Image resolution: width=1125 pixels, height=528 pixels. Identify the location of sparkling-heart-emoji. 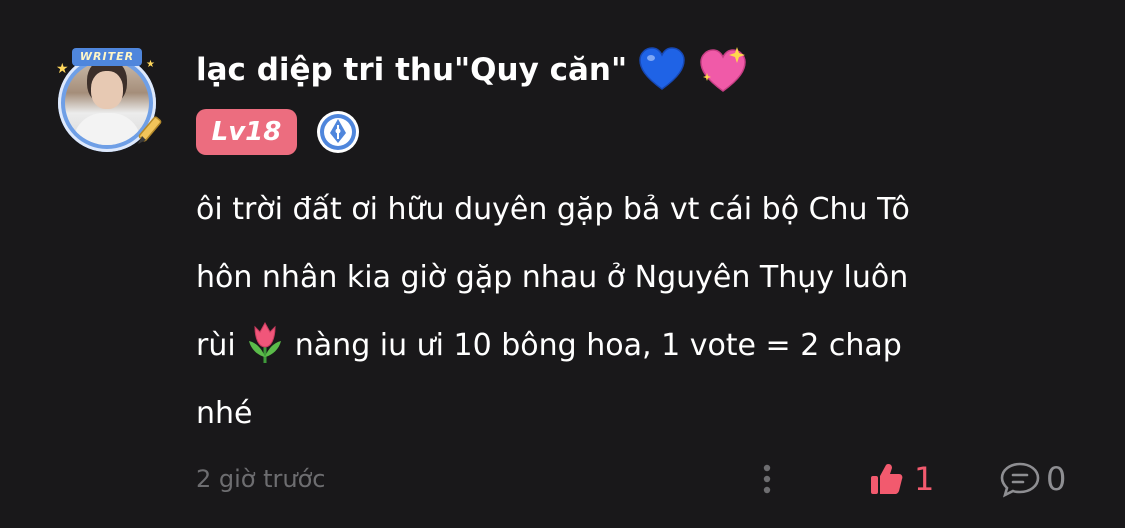
(723, 69).